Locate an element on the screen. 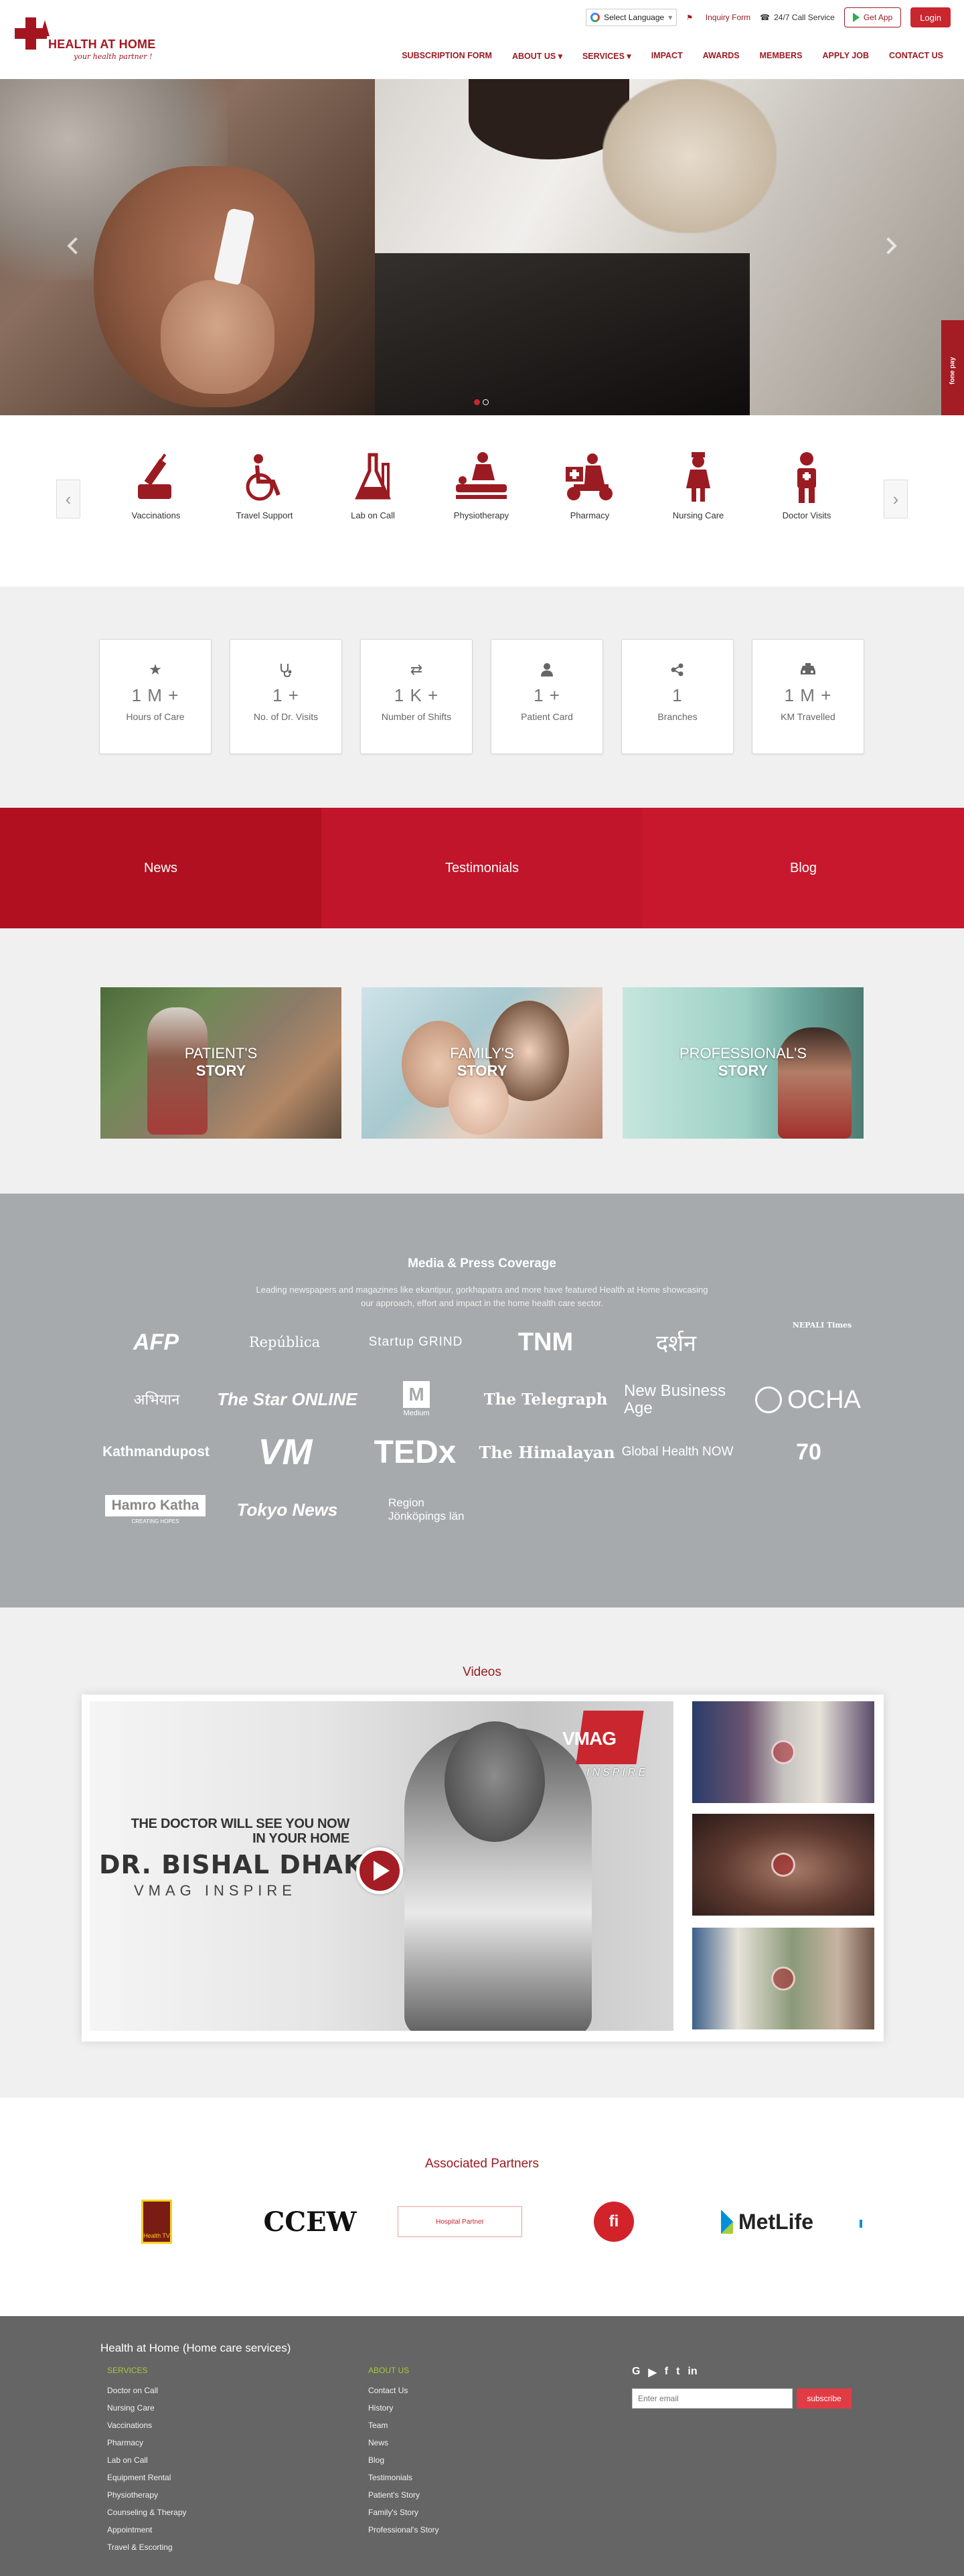 This screenshot has height=2576, width=964. get-app-button: Get App is located at coordinates (872, 17).